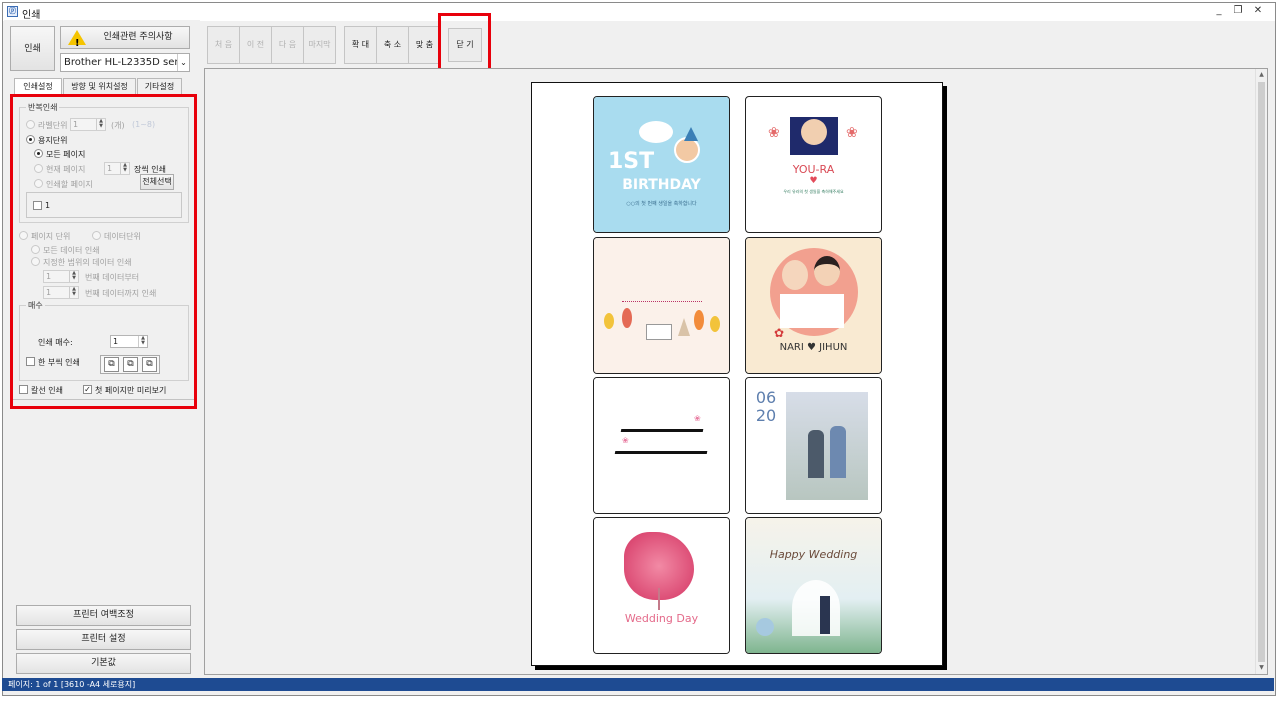 The width and height of the screenshot is (1280, 702). Describe the element at coordinates (255, 45) in the screenshot. I see `prev-page-button: 이 전` at that location.